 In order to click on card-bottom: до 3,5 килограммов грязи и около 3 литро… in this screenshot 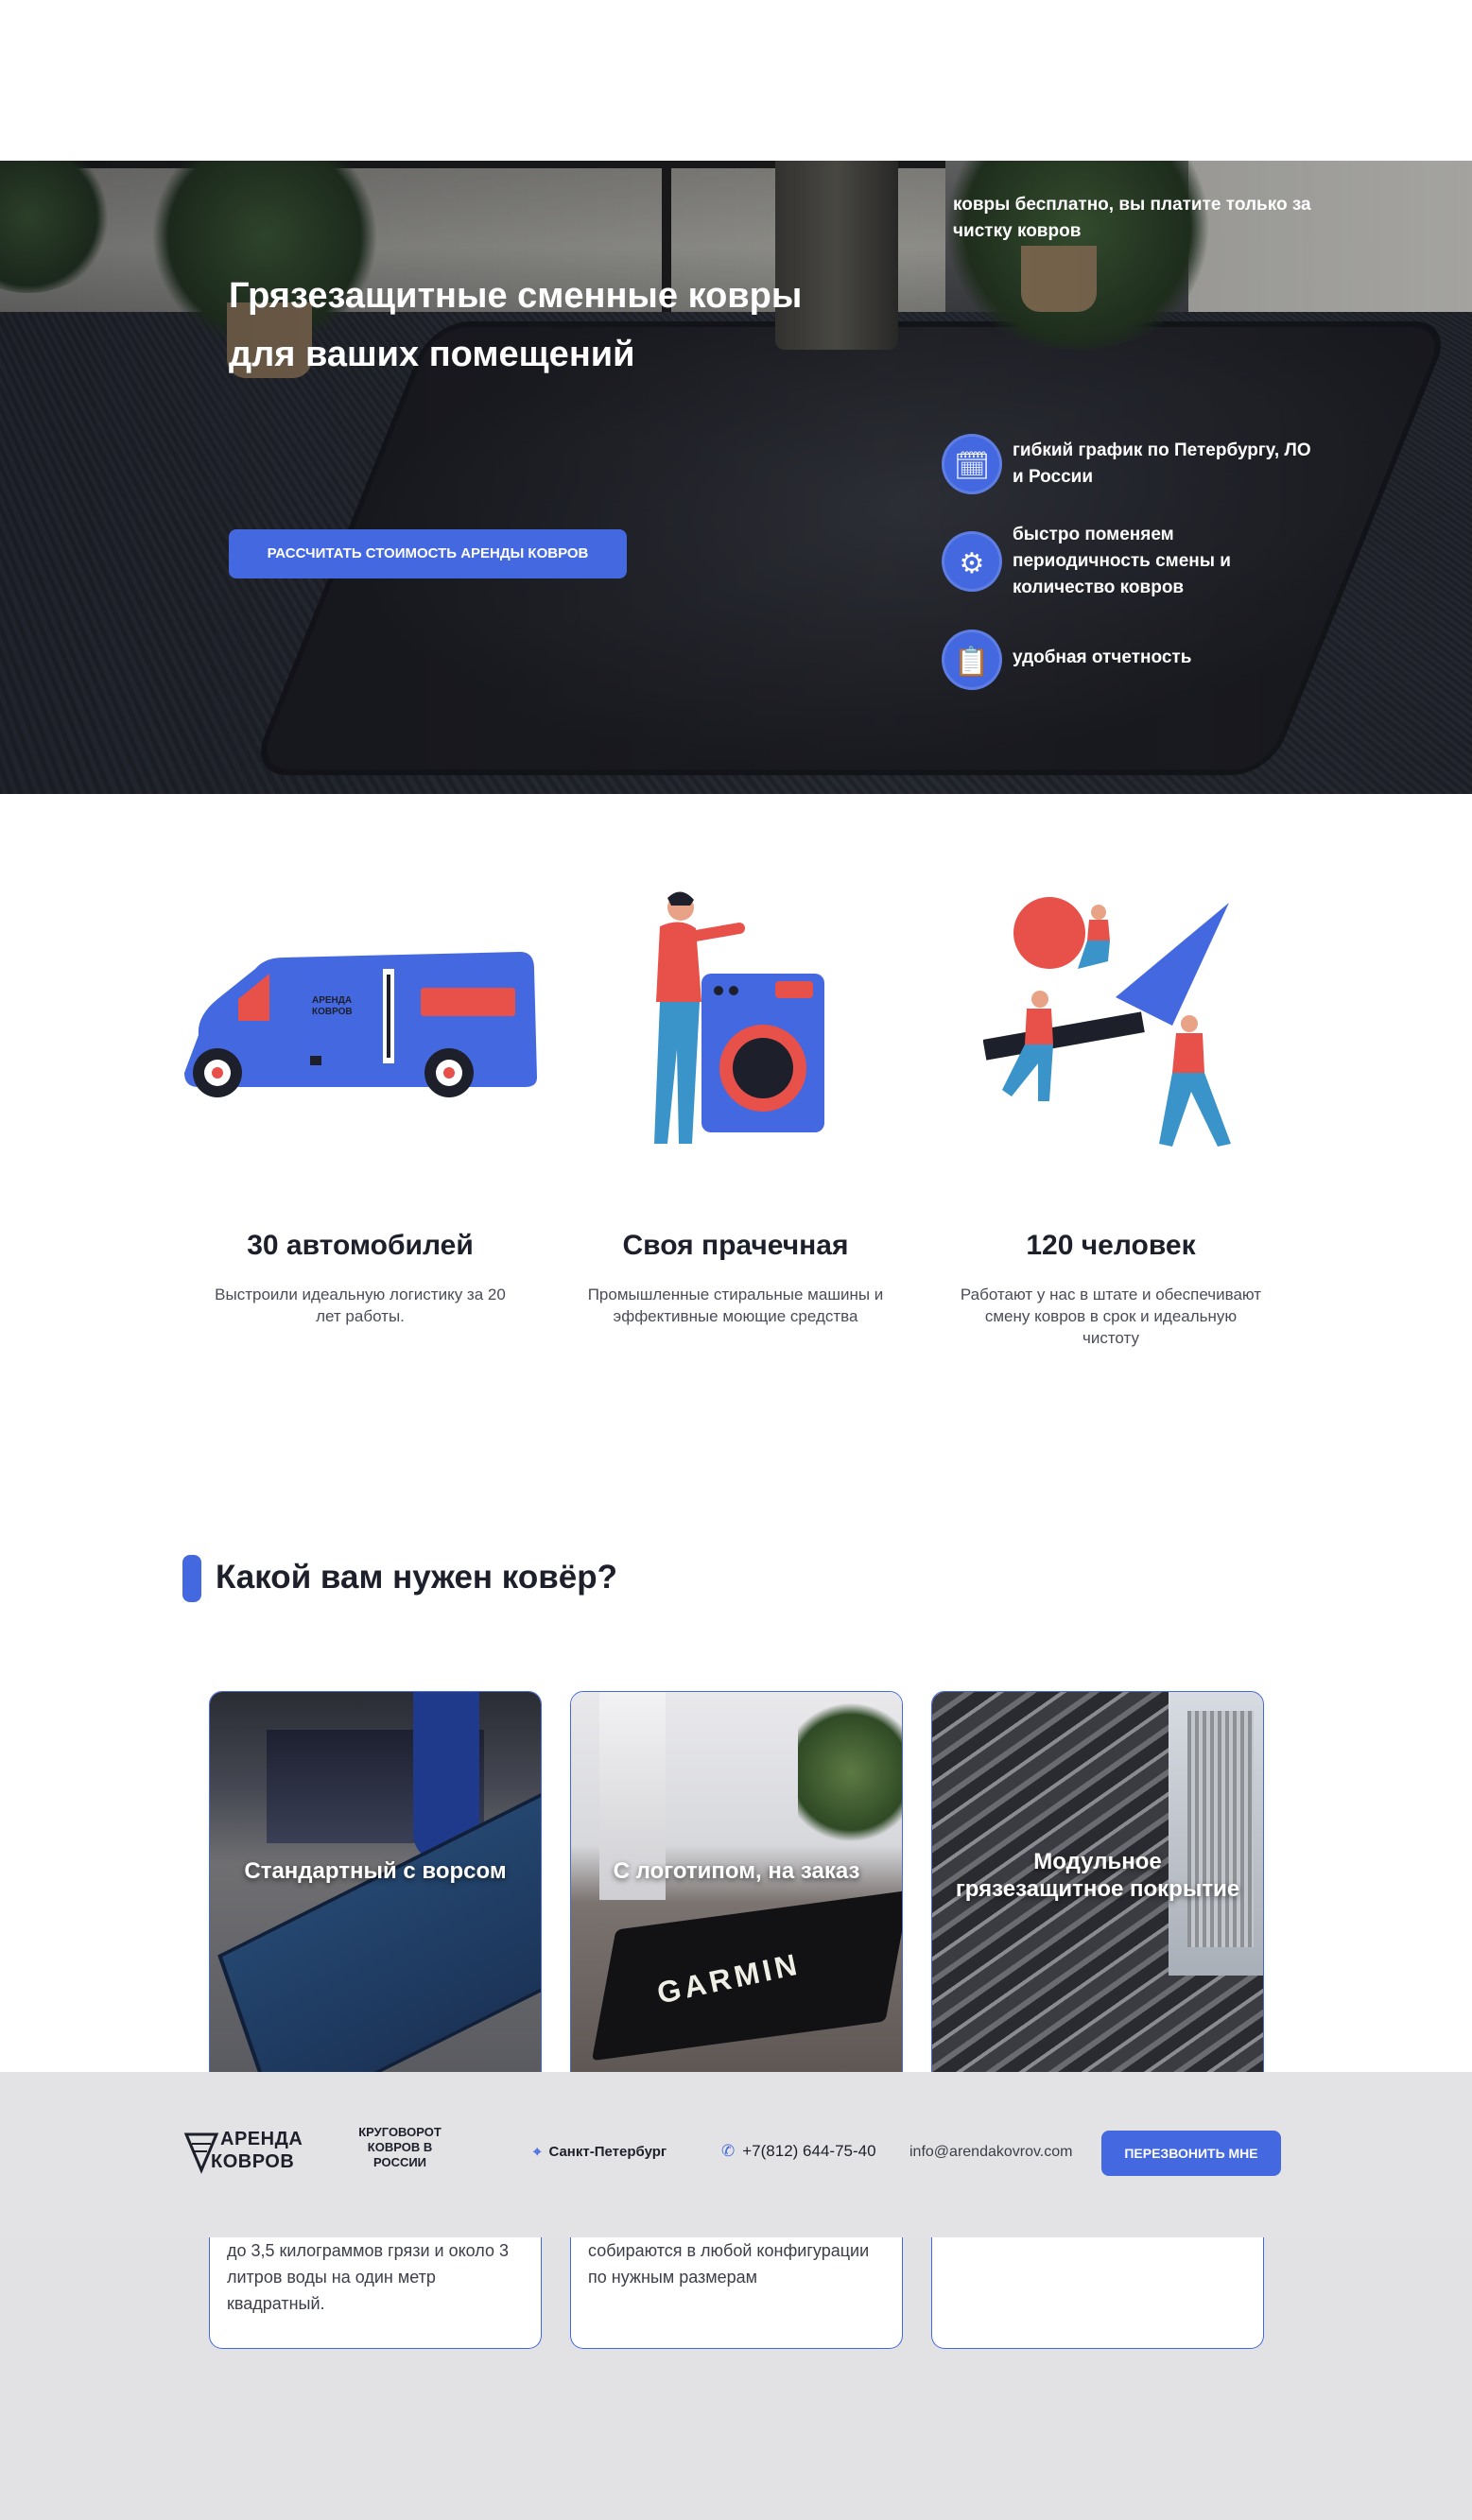, I will do `click(375, 2293)`.